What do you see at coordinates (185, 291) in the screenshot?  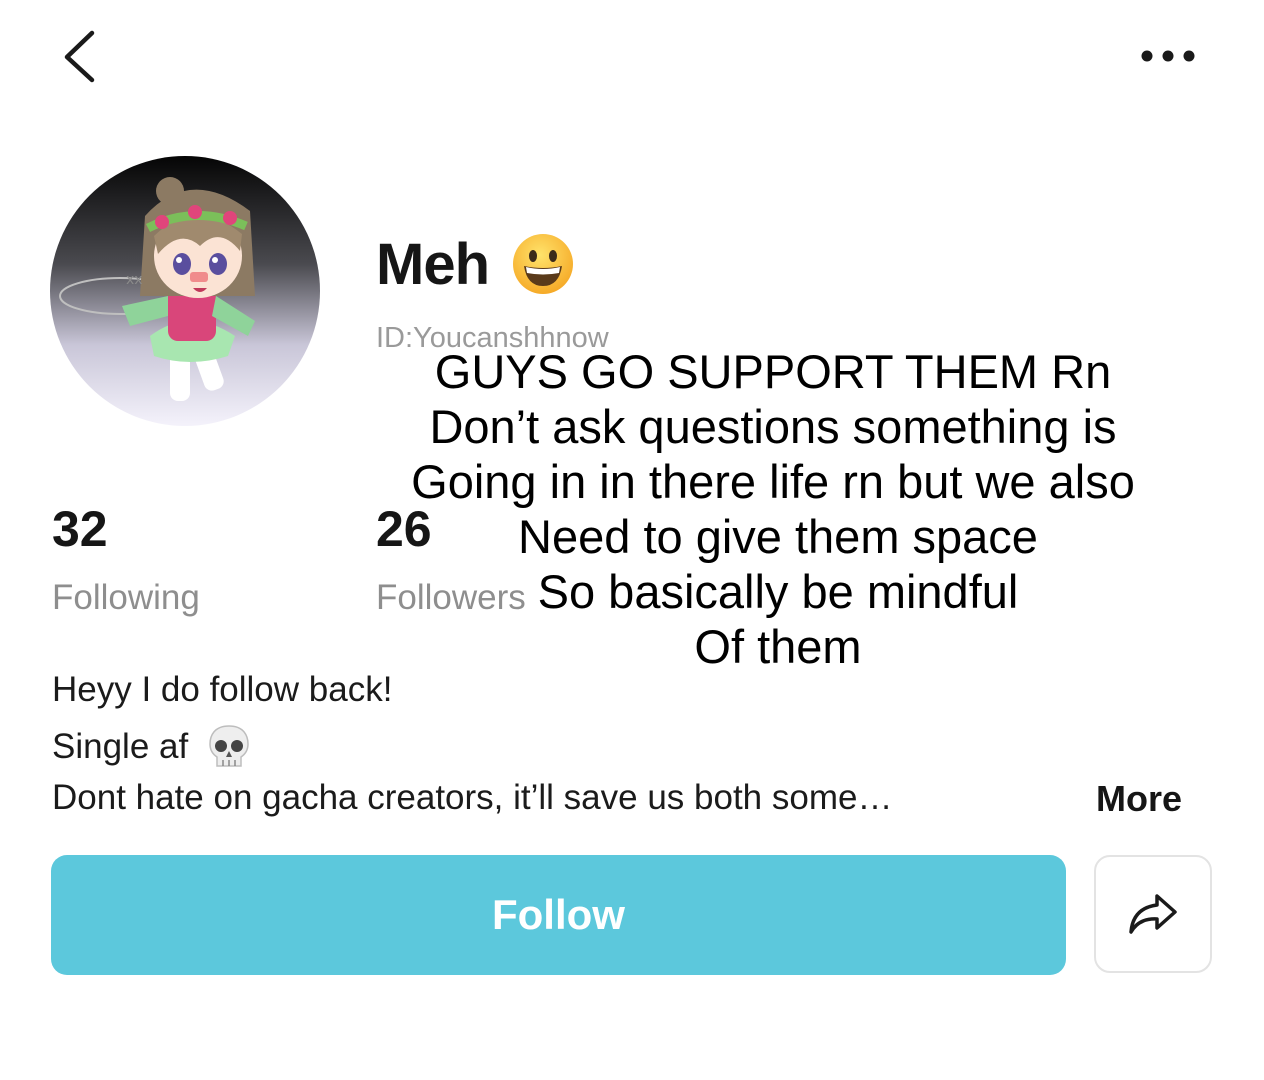 I see `profile-avatar: xx` at bounding box center [185, 291].